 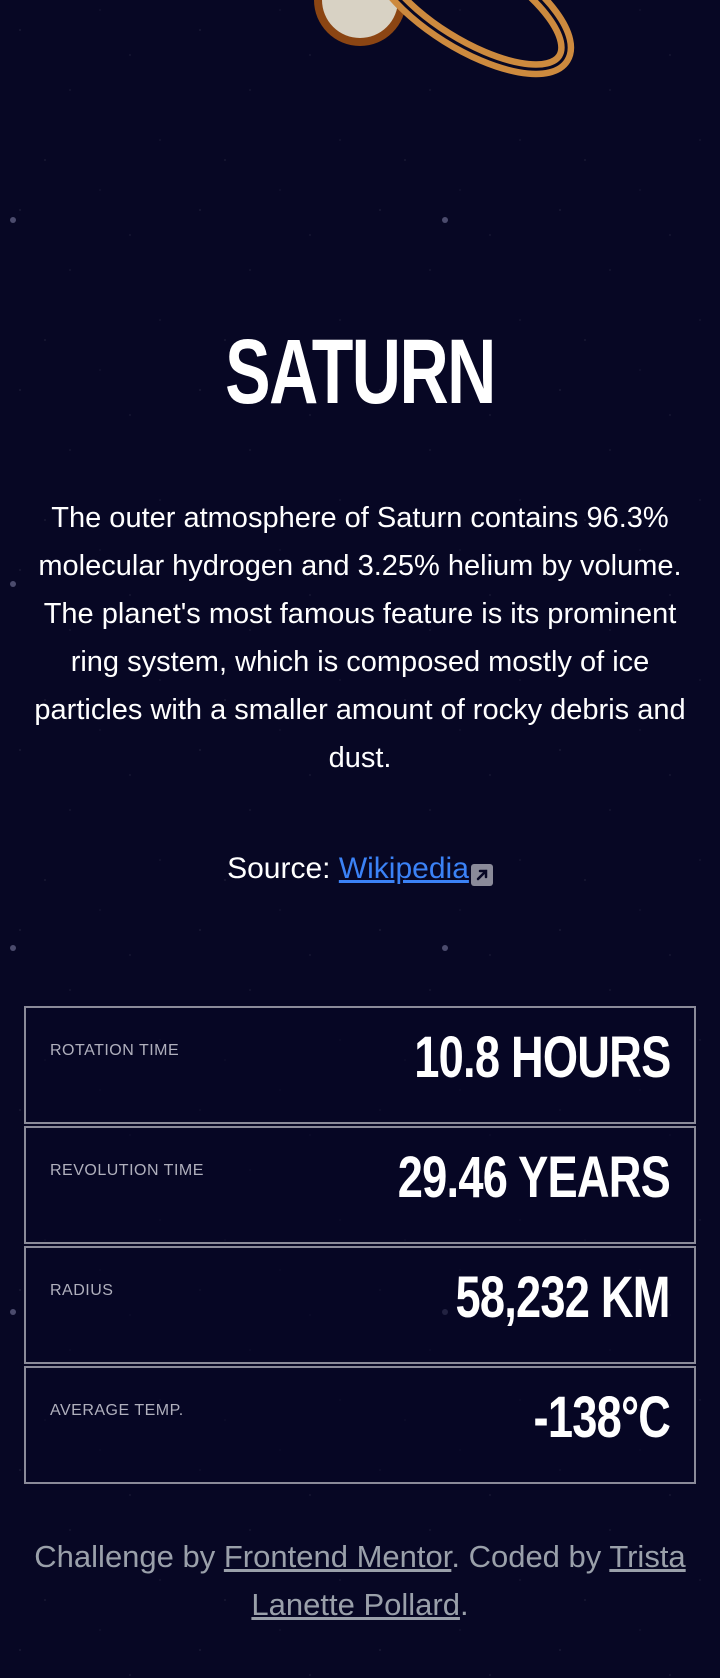 What do you see at coordinates (82, 1290) in the screenshot?
I see `fact-label: RADIUS` at bounding box center [82, 1290].